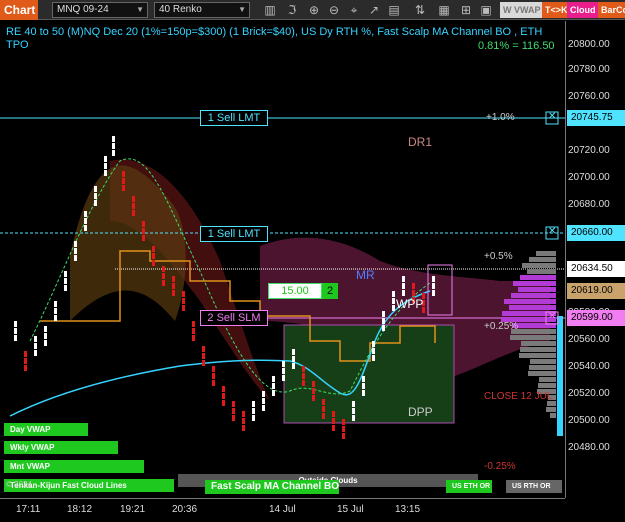 This screenshot has height=522, width=625. What do you see at coordinates (295, 291) in the screenshot?
I see `order-qty-value: 15.00` at bounding box center [295, 291].